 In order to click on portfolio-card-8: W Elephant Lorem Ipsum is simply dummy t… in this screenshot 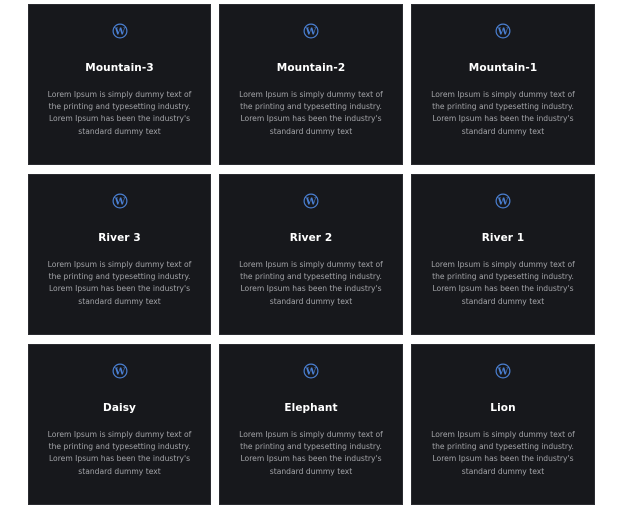, I will do `click(311, 424)`.